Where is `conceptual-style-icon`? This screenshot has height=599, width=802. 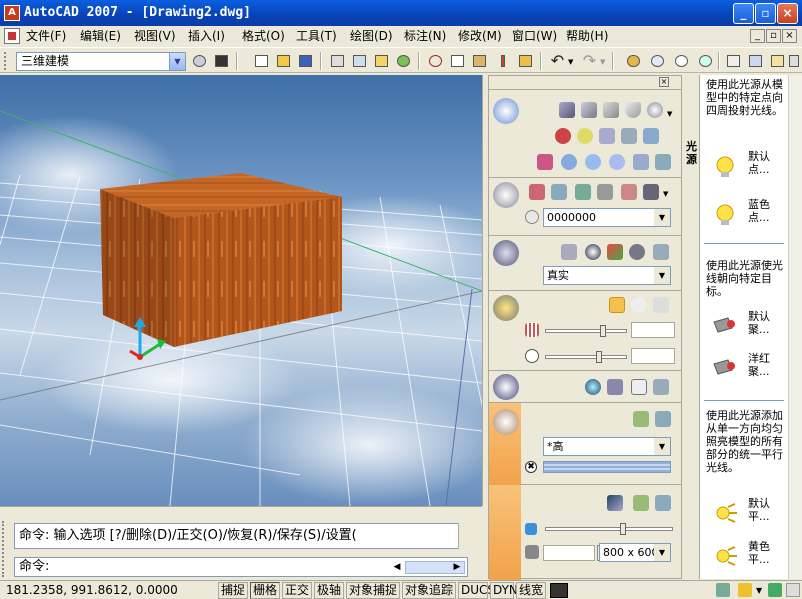
conceptual-style-icon is located at coordinates (615, 252).